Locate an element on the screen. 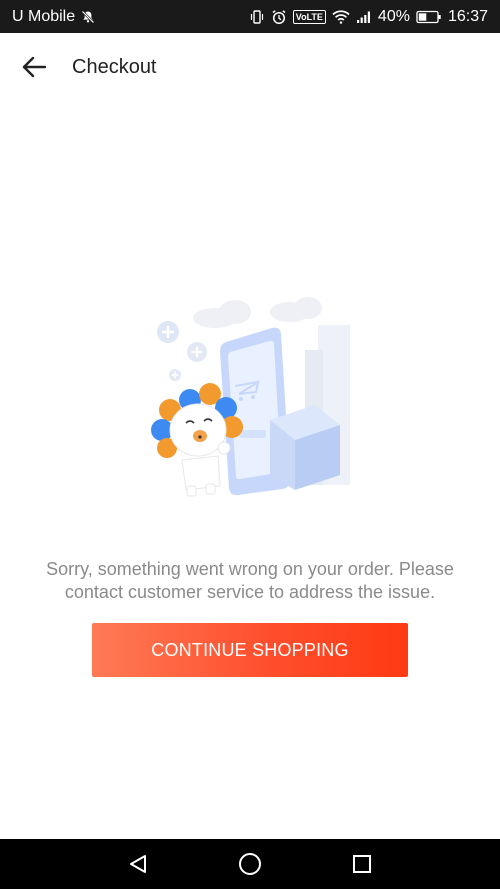 The width and height of the screenshot is (500, 889). alarm-icon is located at coordinates (279, 17).